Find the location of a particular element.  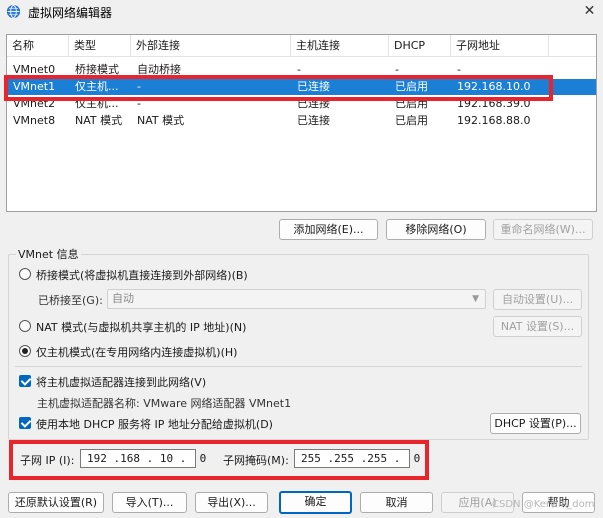

subnet-ip-input: 192 .168 . 10 . 0 is located at coordinates (143, 458).